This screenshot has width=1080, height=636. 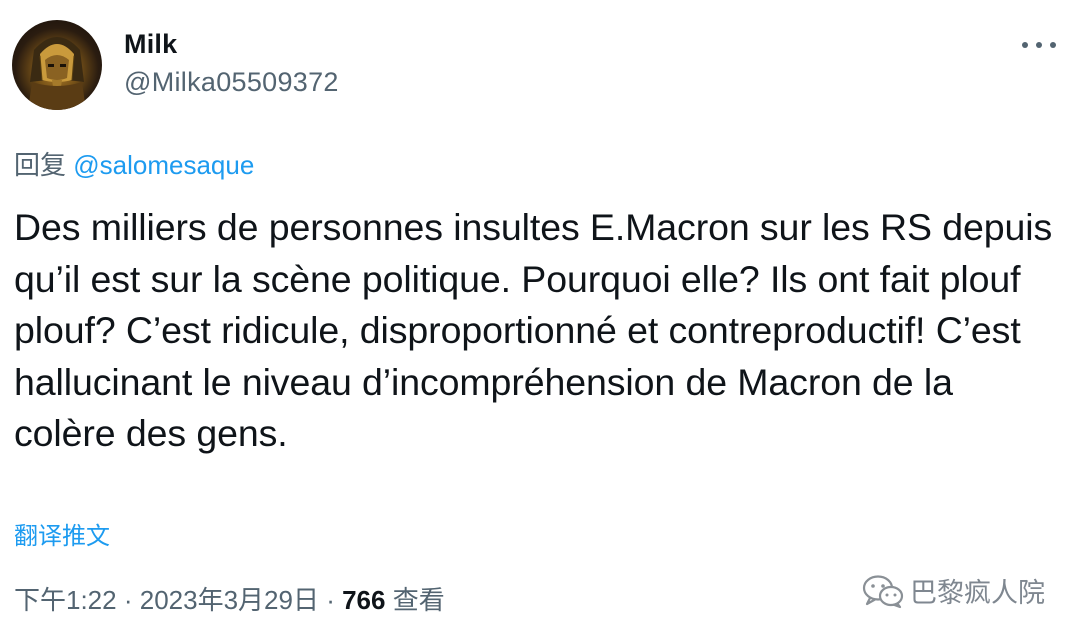 I want to click on watermark-text: 巴黎疯人院, so click(x=977, y=593).